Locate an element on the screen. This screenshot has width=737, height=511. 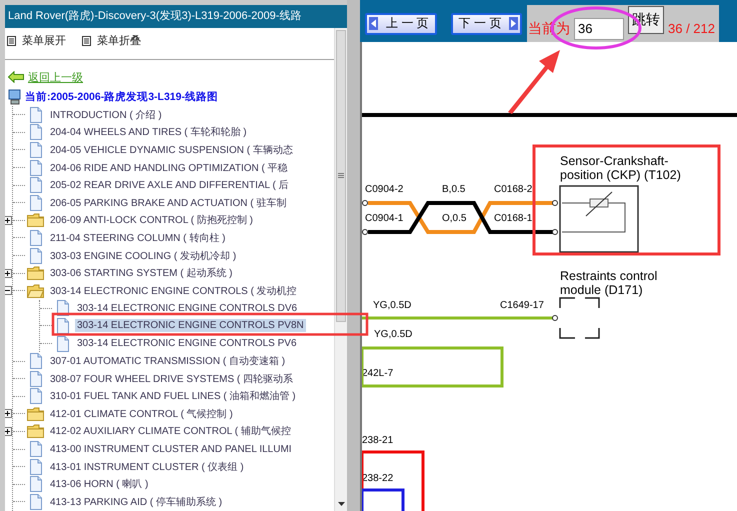
tree-item: 211-04 STEERING COLUMN ( 转向柱 ) is located at coordinates (138, 238).